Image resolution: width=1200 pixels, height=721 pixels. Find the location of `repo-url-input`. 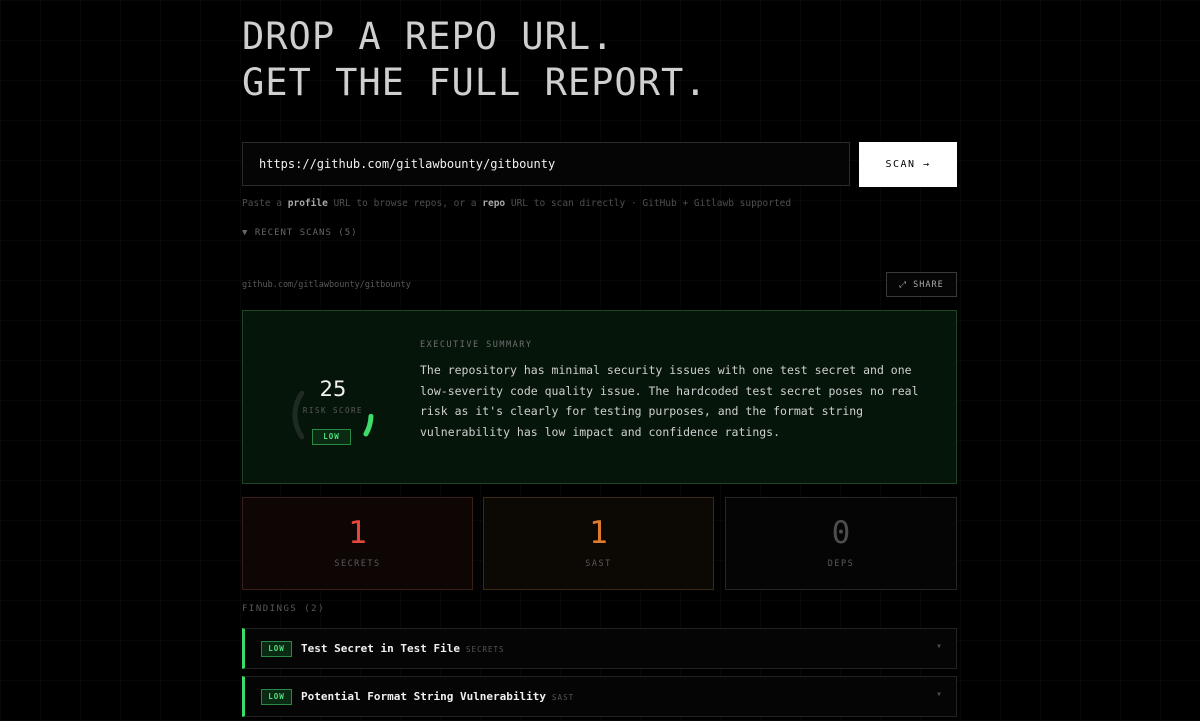

repo-url-input is located at coordinates (546, 164).